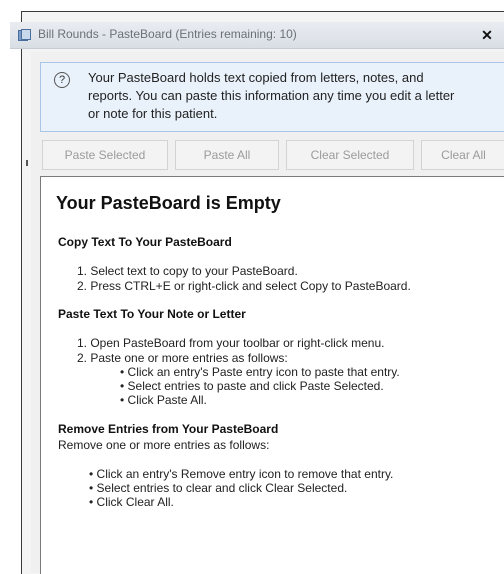 This screenshot has width=504, height=574. Describe the element at coordinates (487, 35) in the screenshot. I see `close-icon: ✕` at that location.